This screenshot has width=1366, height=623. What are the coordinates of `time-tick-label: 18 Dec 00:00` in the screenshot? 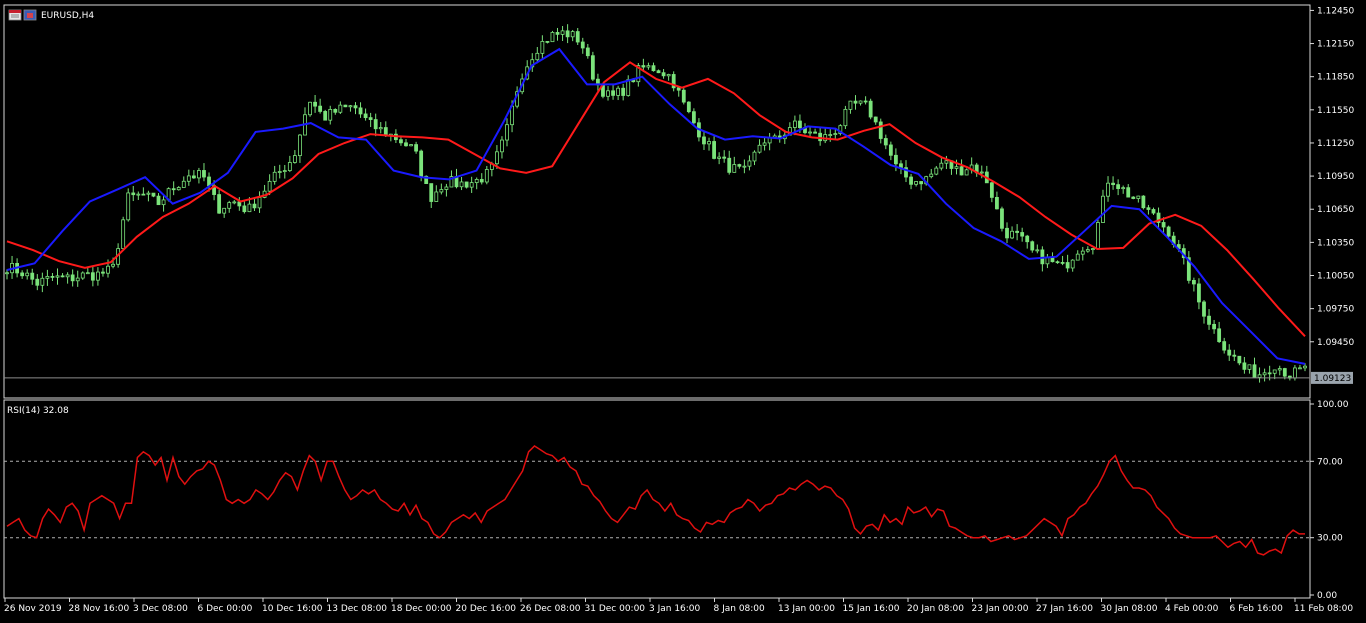 It's located at (421, 609).